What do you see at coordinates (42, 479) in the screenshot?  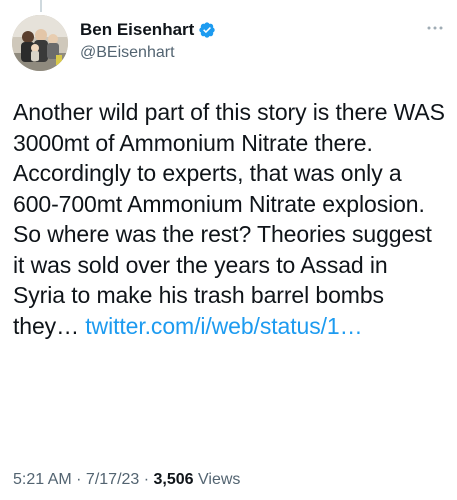 I see `tweet-time: 5:21 AM` at bounding box center [42, 479].